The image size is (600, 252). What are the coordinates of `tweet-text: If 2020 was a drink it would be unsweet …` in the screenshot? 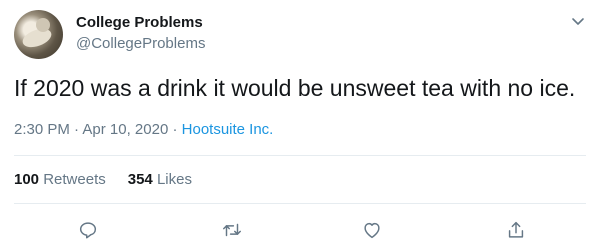 It's located at (295, 88).